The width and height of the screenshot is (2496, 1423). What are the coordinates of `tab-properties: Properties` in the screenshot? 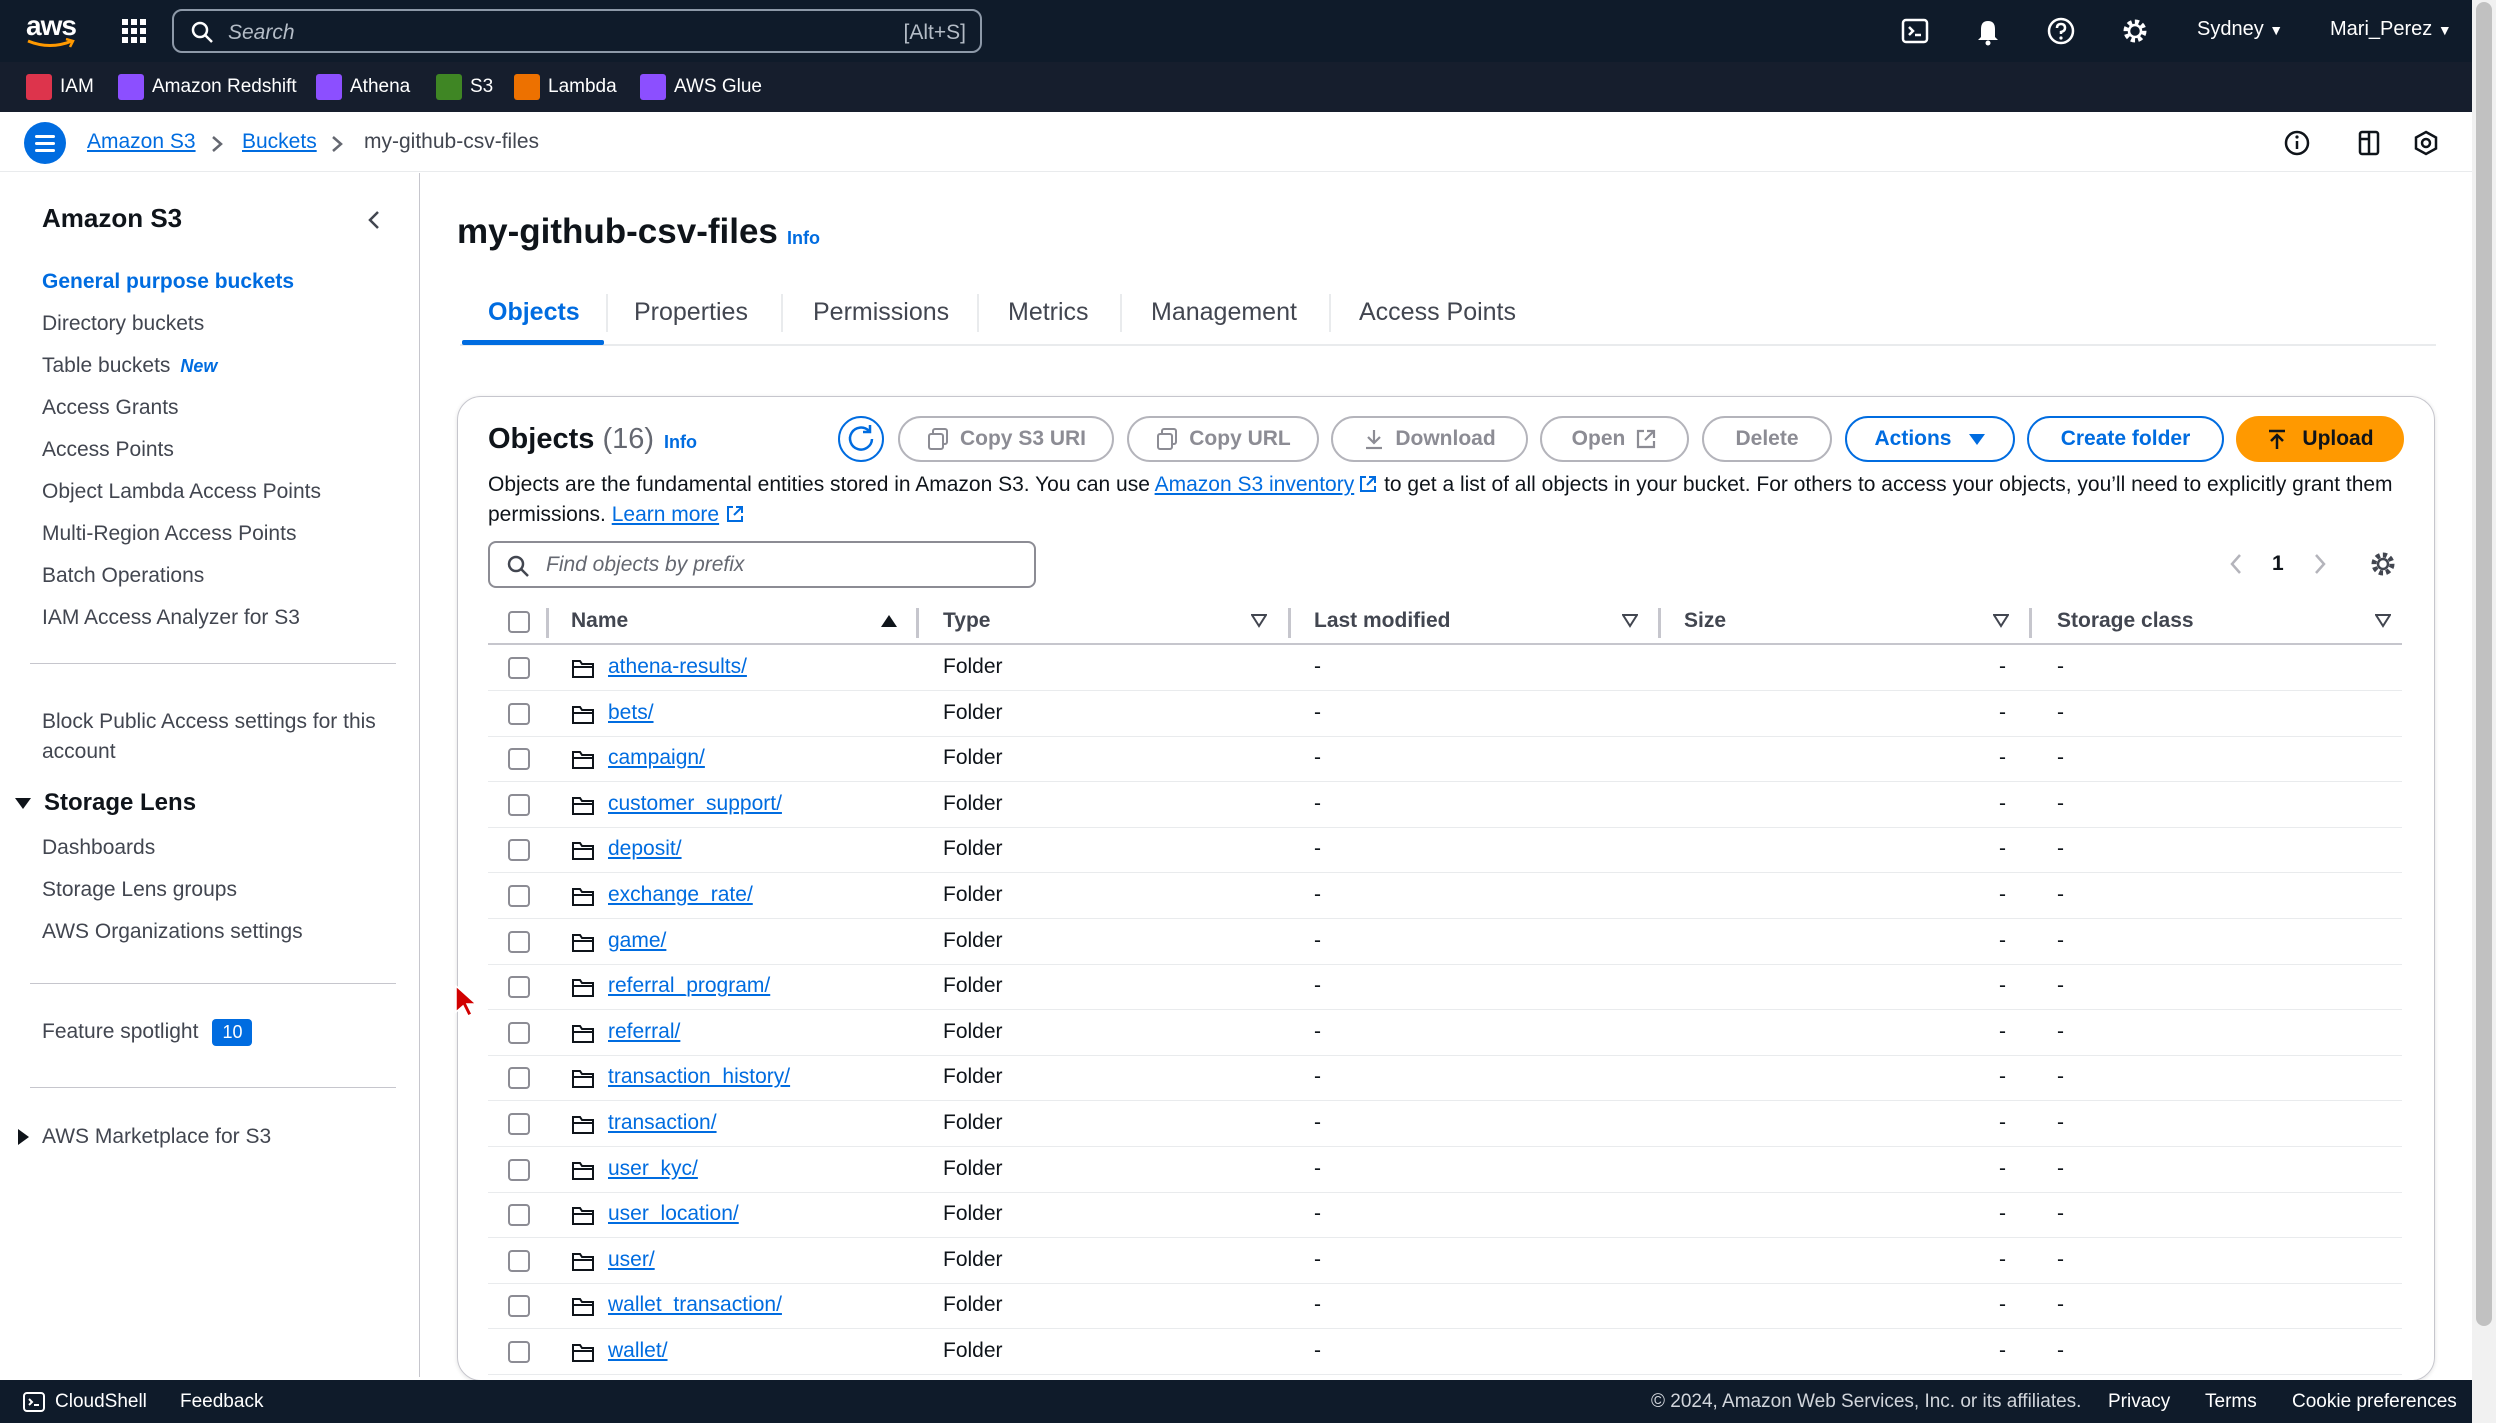 It's located at (691, 312).